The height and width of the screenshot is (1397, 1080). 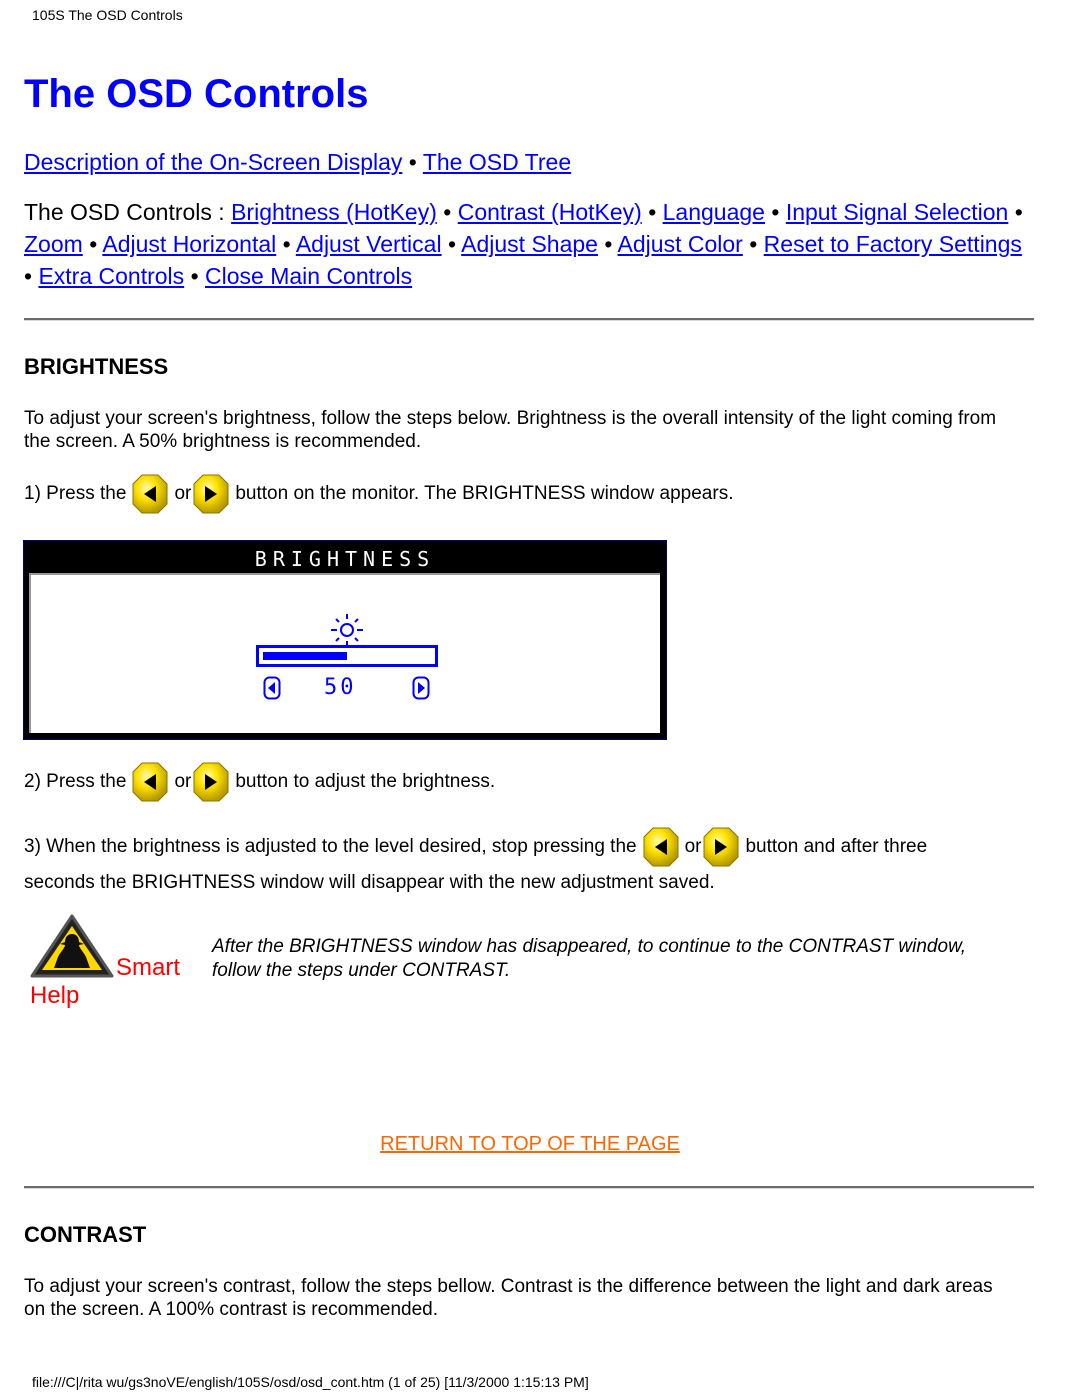 What do you see at coordinates (75, 493) in the screenshot?
I see `step-text: 1) Press the` at bounding box center [75, 493].